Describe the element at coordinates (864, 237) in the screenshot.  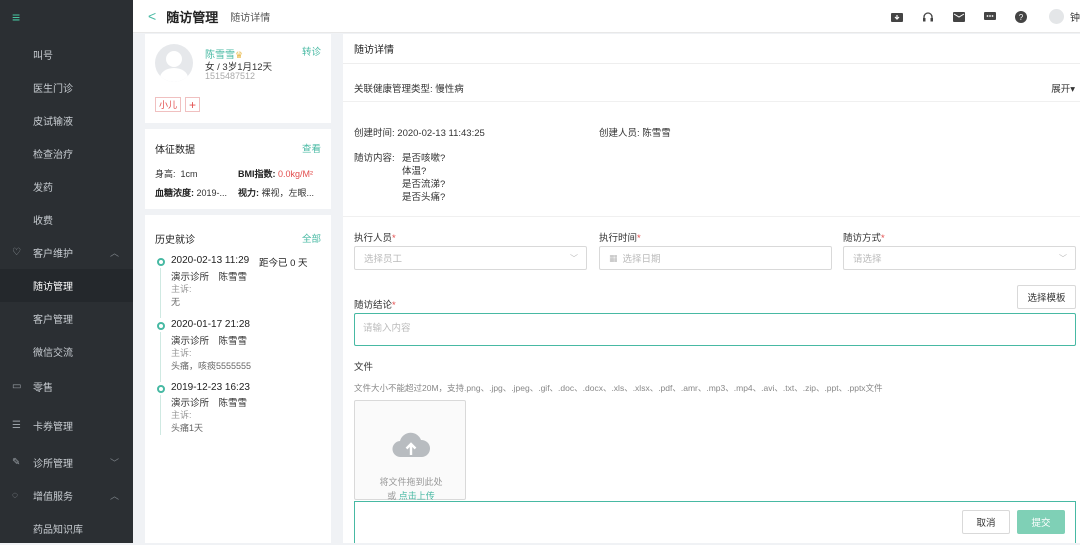
I see `method-label: 随访方式*` at that location.